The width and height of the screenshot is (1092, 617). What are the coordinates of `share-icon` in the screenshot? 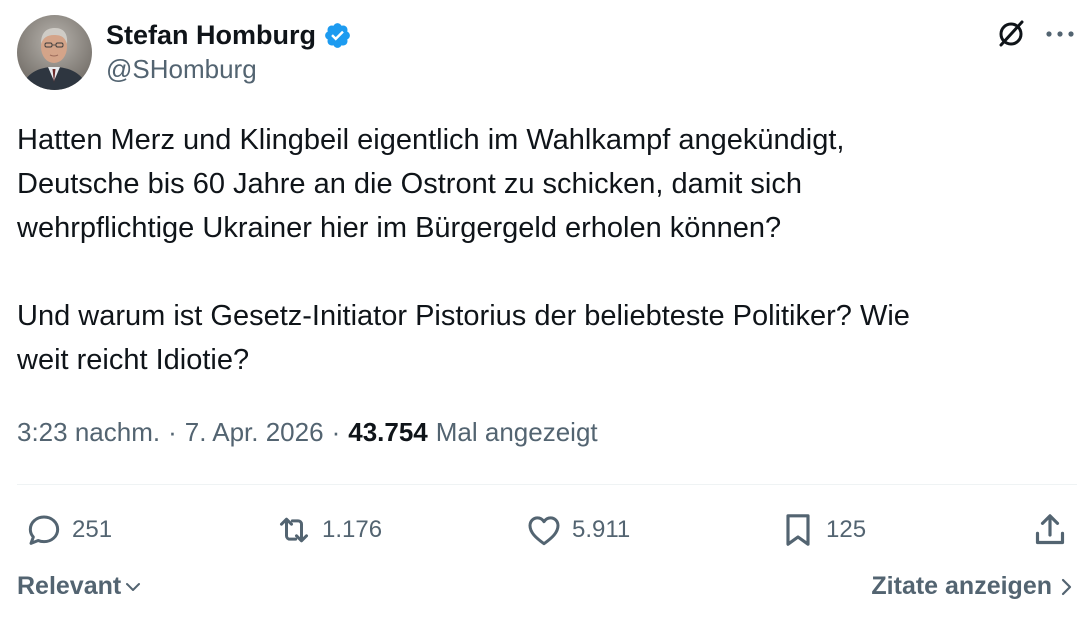 It's located at (1050, 529).